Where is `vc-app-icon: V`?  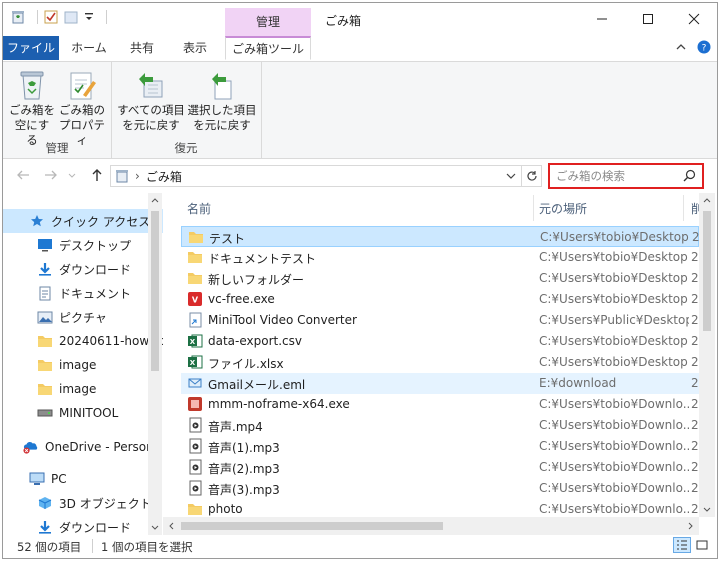 vc-app-icon: V is located at coordinates (195, 299).